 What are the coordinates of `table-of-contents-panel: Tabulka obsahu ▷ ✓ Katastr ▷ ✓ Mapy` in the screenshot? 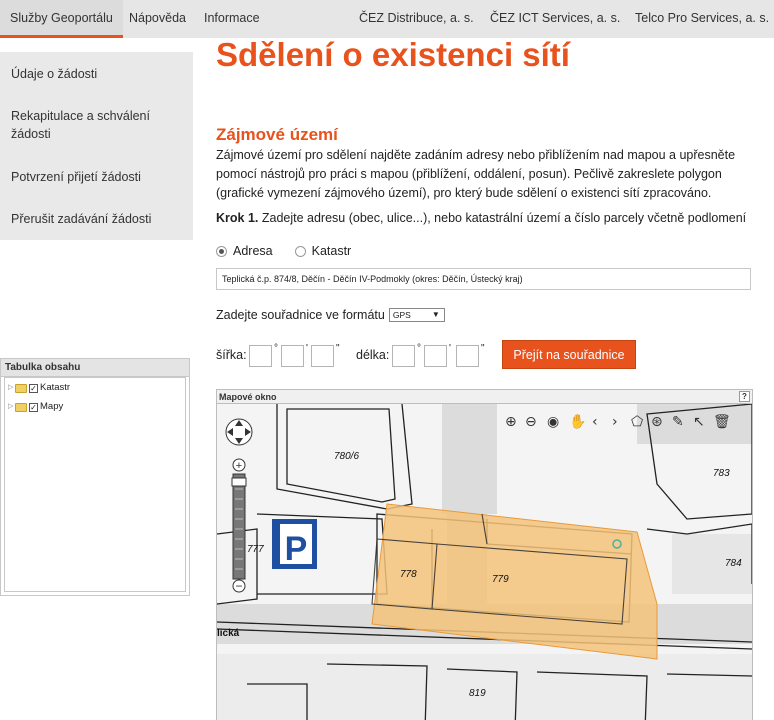 It's located at (95, 477).